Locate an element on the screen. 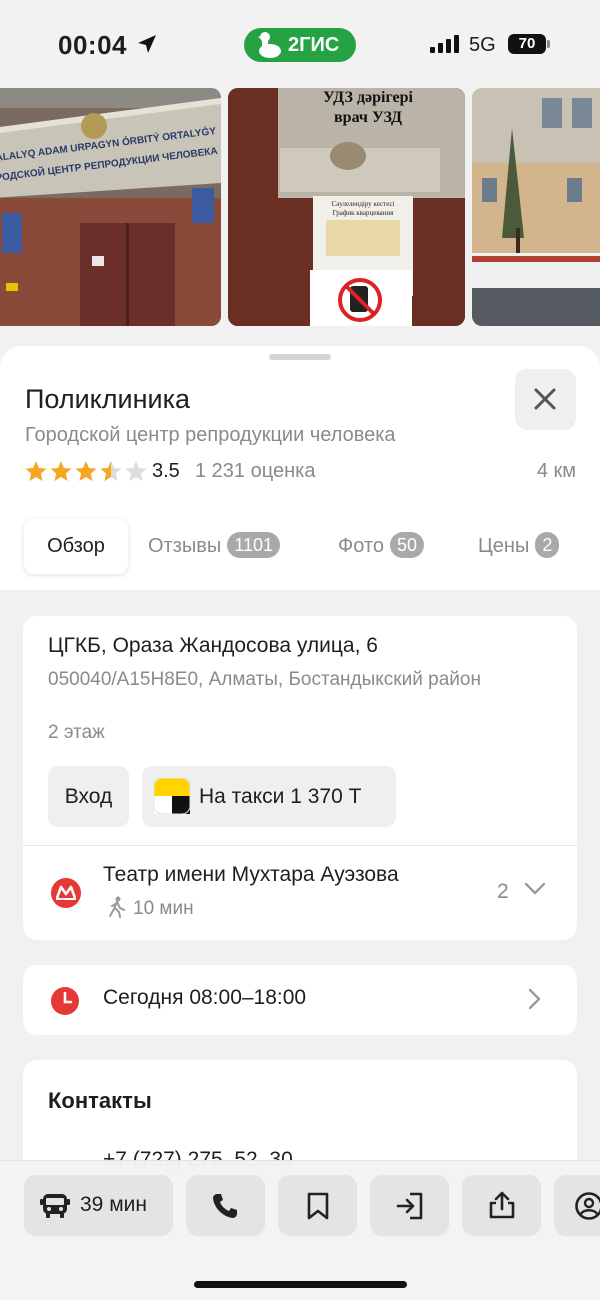 The image size is (600, 1300). sheet-grabber is located at coordinates (300, 357).